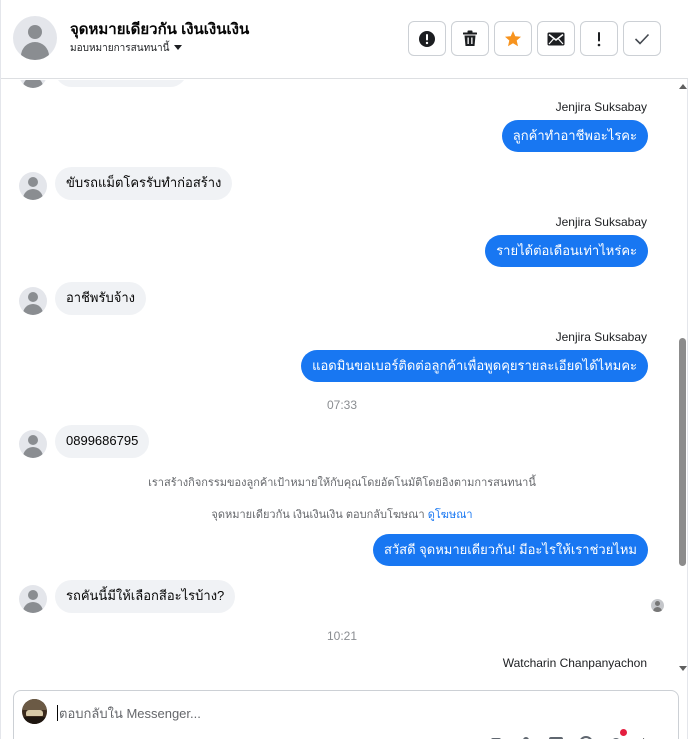 This screenshot has height=739, width=688. I want to click on header-actions, so click(534, 38).